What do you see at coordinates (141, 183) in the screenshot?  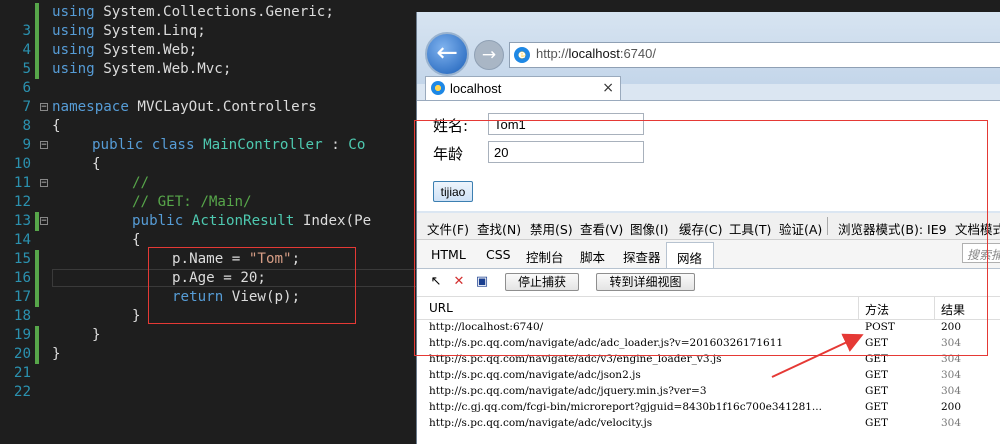 I see `comment: //` at bounding box center [141, 183].